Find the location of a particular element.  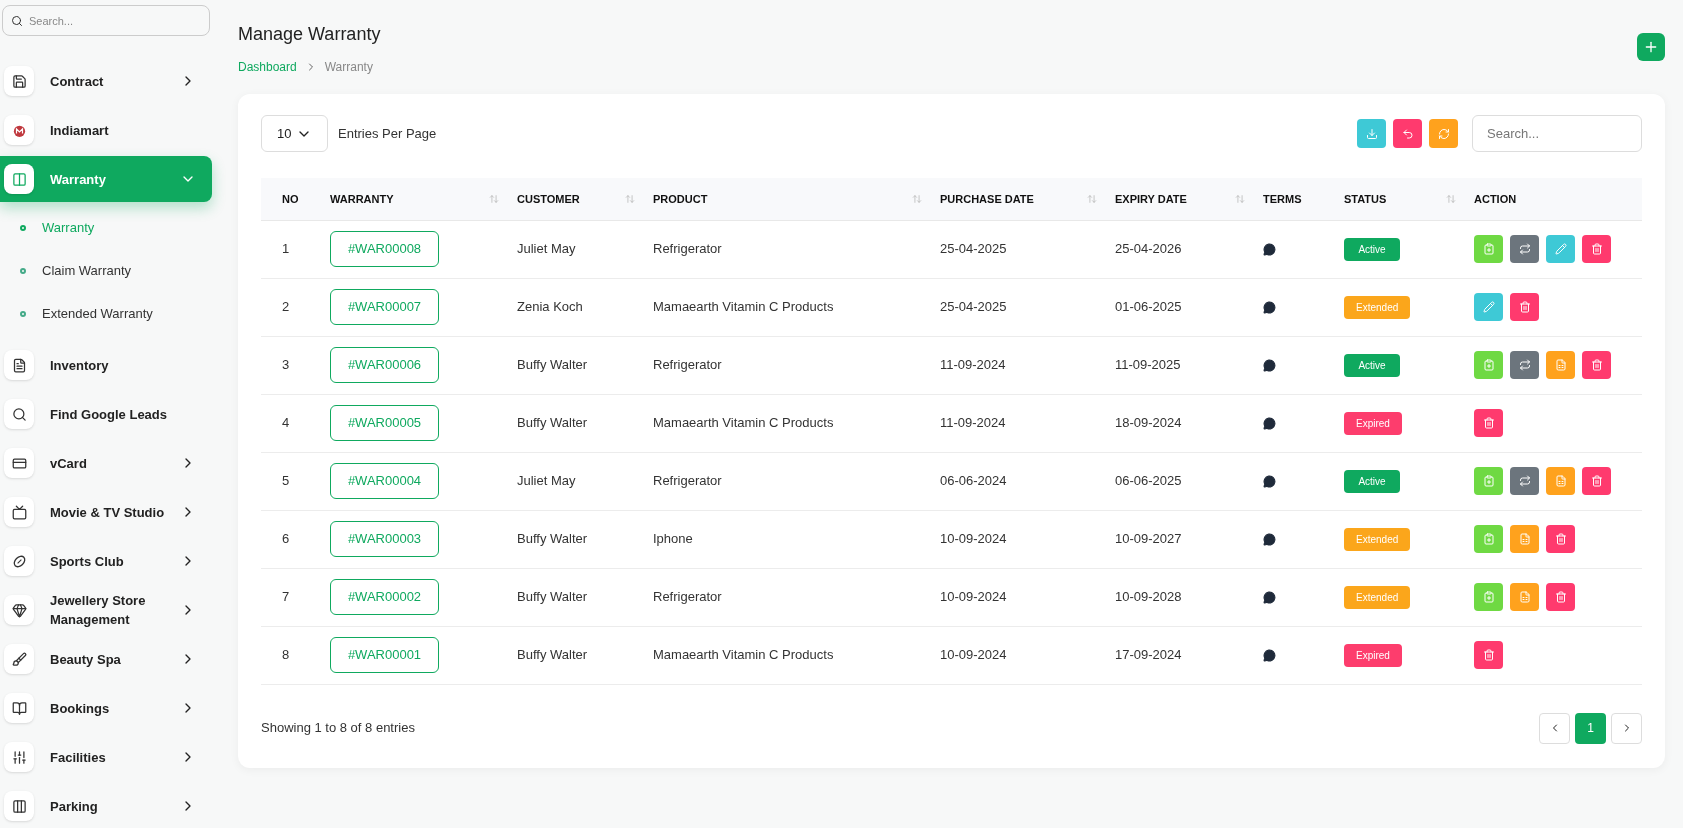

download-icon is located at coordinates (1371, 133).